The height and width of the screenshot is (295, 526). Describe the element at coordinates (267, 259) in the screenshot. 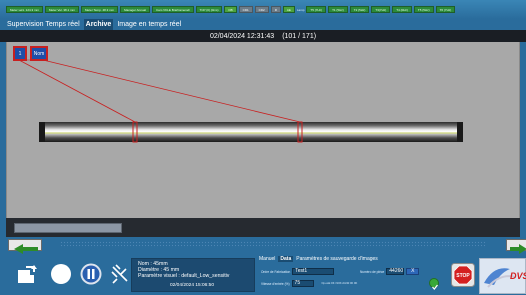

I see `tab-manuel: Manuel` at that location.